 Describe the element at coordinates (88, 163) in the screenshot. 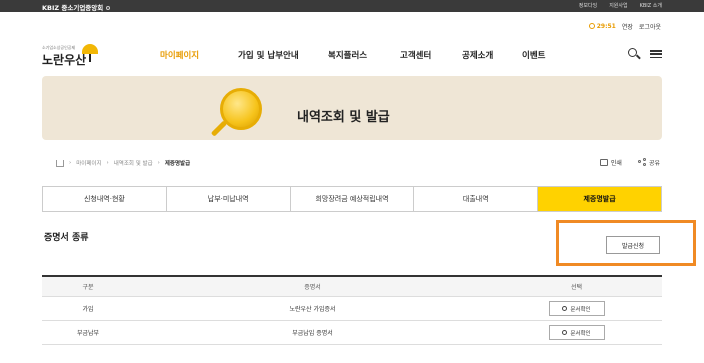

I see `breadcrumb-item: 마이페이지` at that location.